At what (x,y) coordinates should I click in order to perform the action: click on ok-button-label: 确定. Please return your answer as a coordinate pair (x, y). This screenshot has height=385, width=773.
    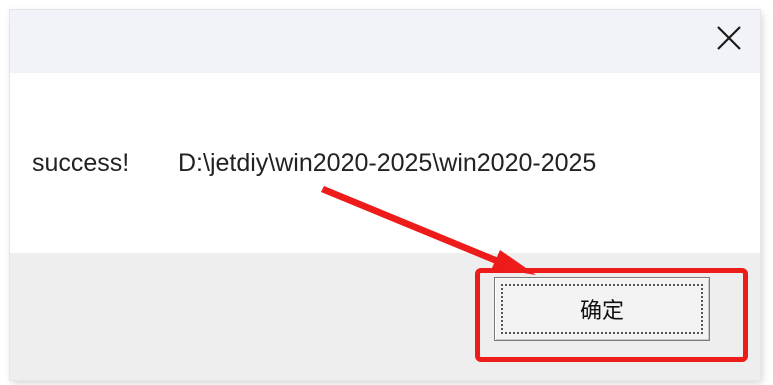
    Looking at the image, I should click on (601, 311).